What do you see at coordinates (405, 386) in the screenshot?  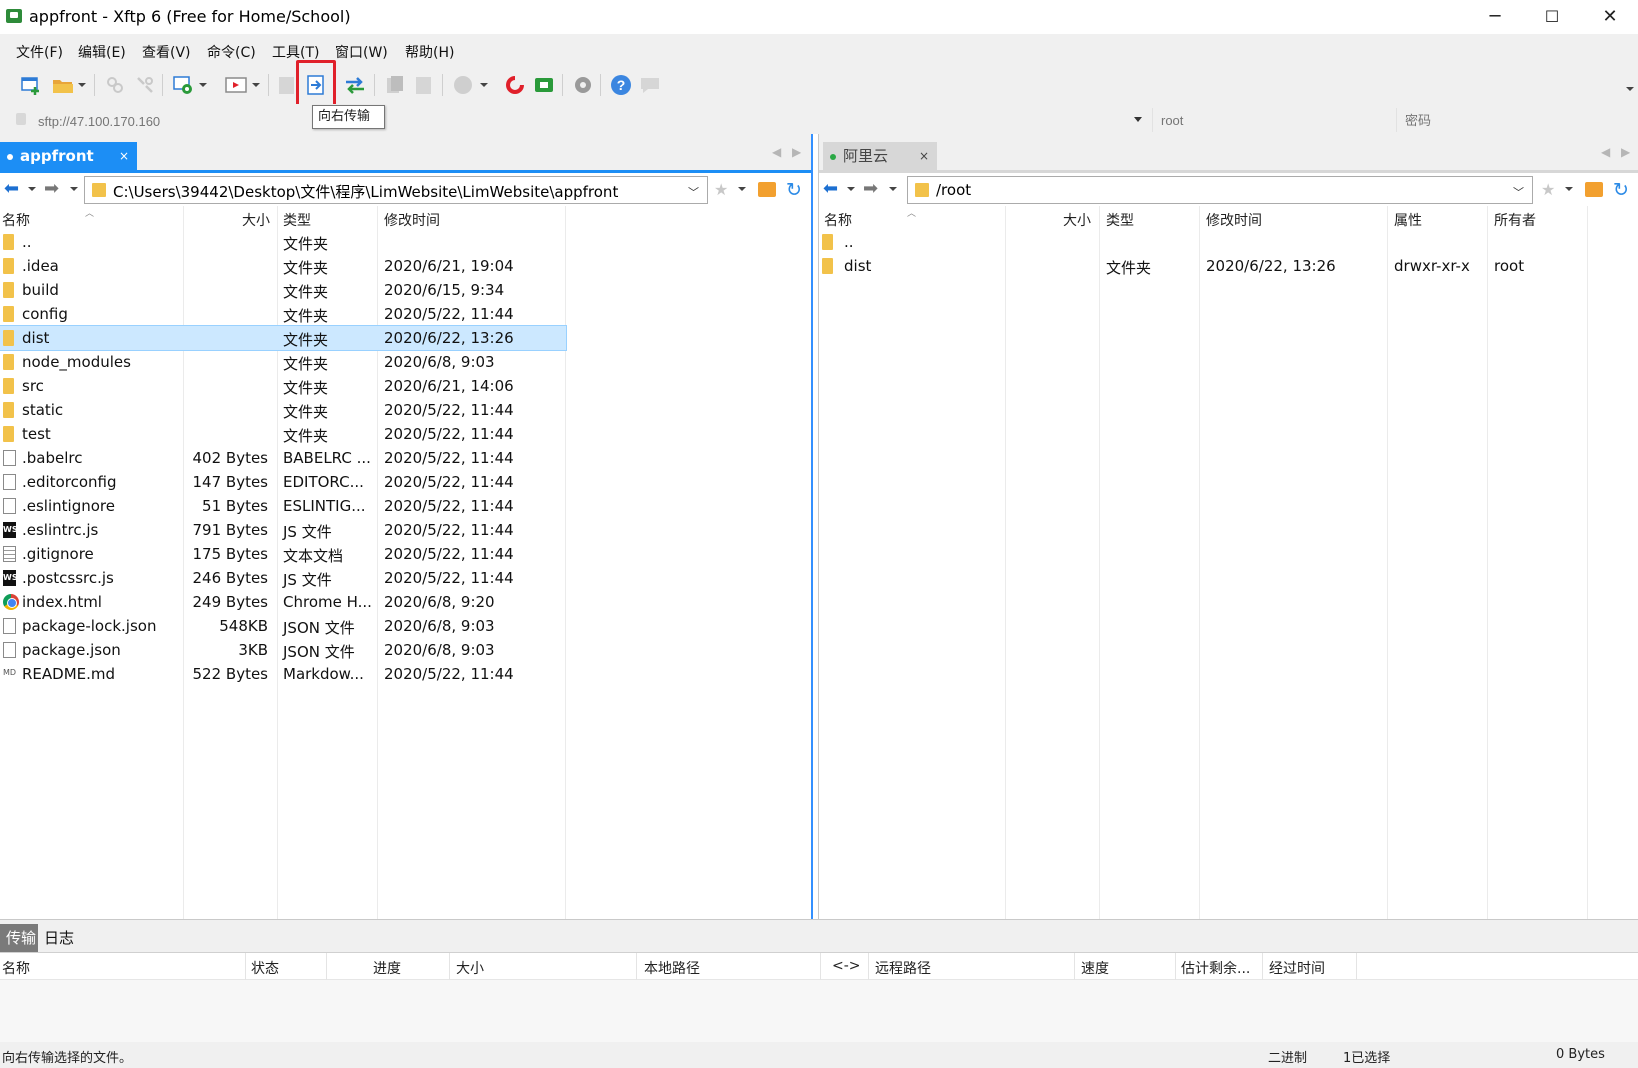 I see `file-row: src 文件夹 2020/6/21, 14:06` at bounding box center [405, 386].